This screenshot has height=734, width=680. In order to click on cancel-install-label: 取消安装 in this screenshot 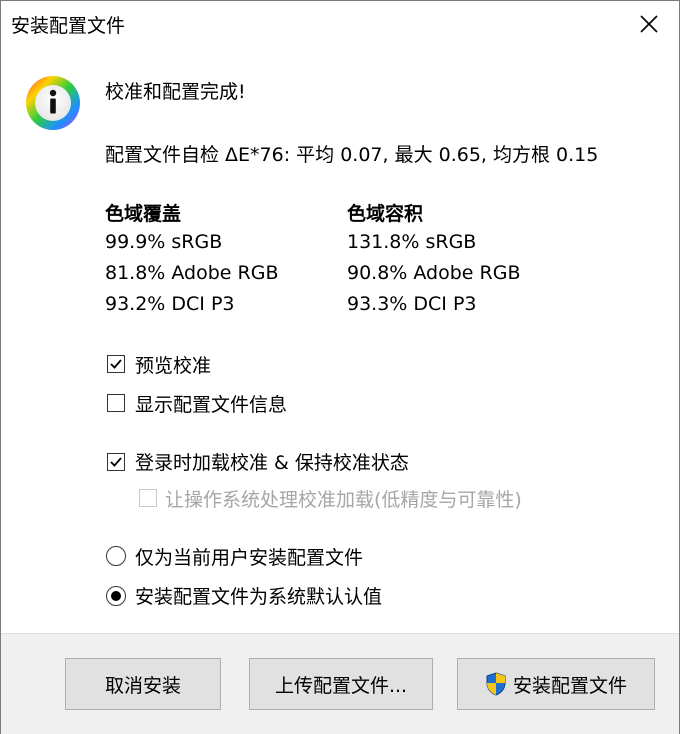, I will do `click(142, 685)`.